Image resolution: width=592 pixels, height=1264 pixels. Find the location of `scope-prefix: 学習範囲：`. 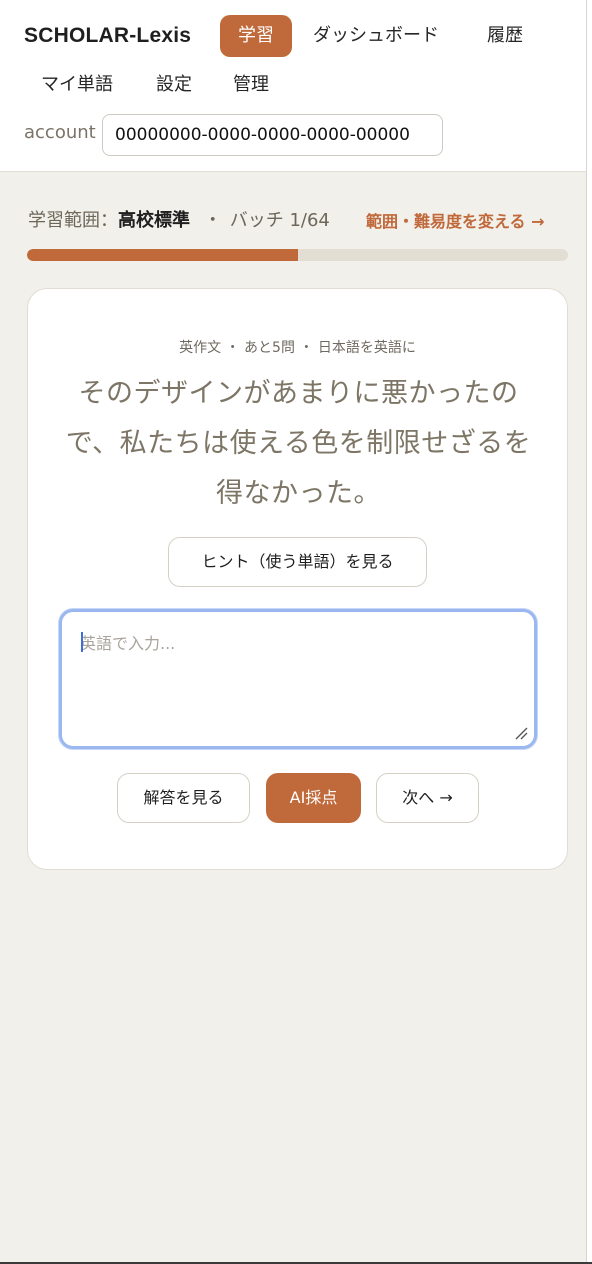

scope-prefix: 学習範囲： is located at coordinates (73, 220).